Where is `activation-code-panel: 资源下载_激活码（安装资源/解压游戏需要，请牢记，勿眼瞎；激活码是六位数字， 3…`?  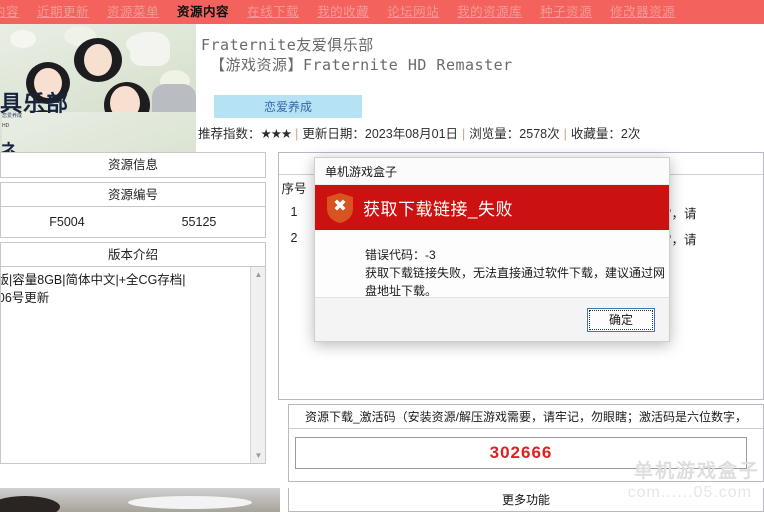
activation-code-panel: 资源下载_激活码（安装资源/解压游戏需要，请牢记，勿眼瞎；激活码是六位数字， 3… is located at coordinates (526, 443).